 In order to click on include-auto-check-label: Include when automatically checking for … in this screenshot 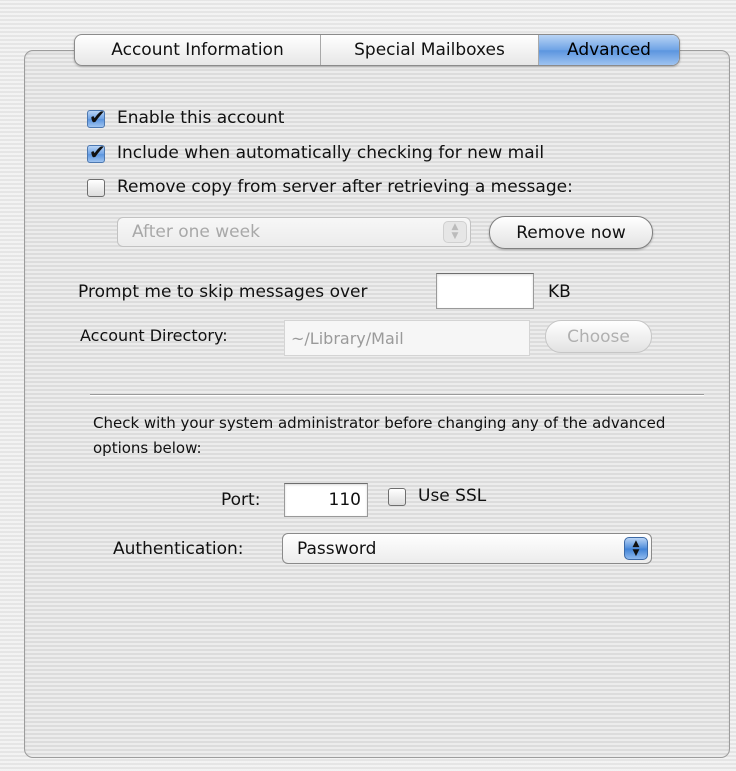, I will do `click(331, 153)`.